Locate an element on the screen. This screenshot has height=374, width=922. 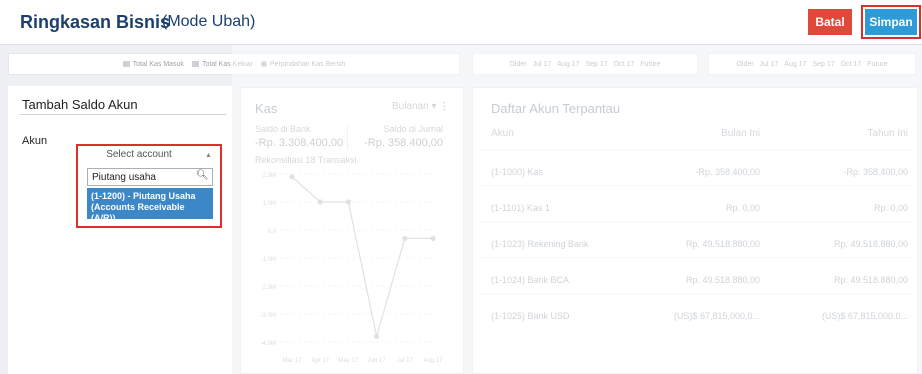
legend-total-in-label: Total Kas Masuk is located at coordinates (158, 64).